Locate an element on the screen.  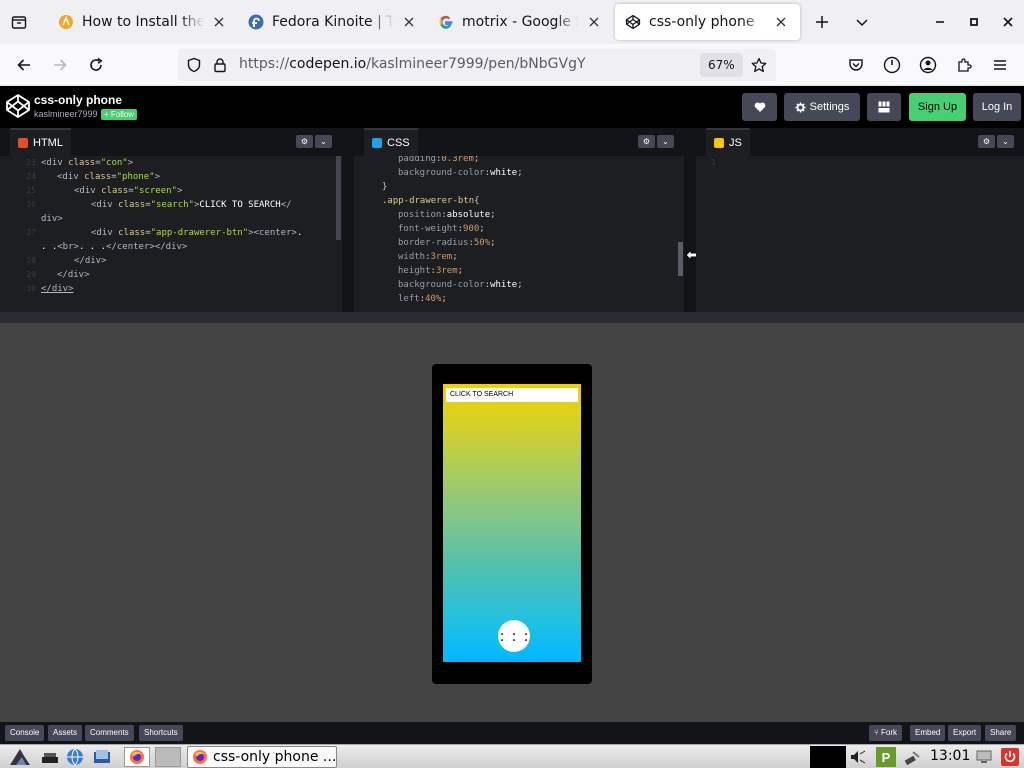
change-view-button is located at coordinates (884, 107).